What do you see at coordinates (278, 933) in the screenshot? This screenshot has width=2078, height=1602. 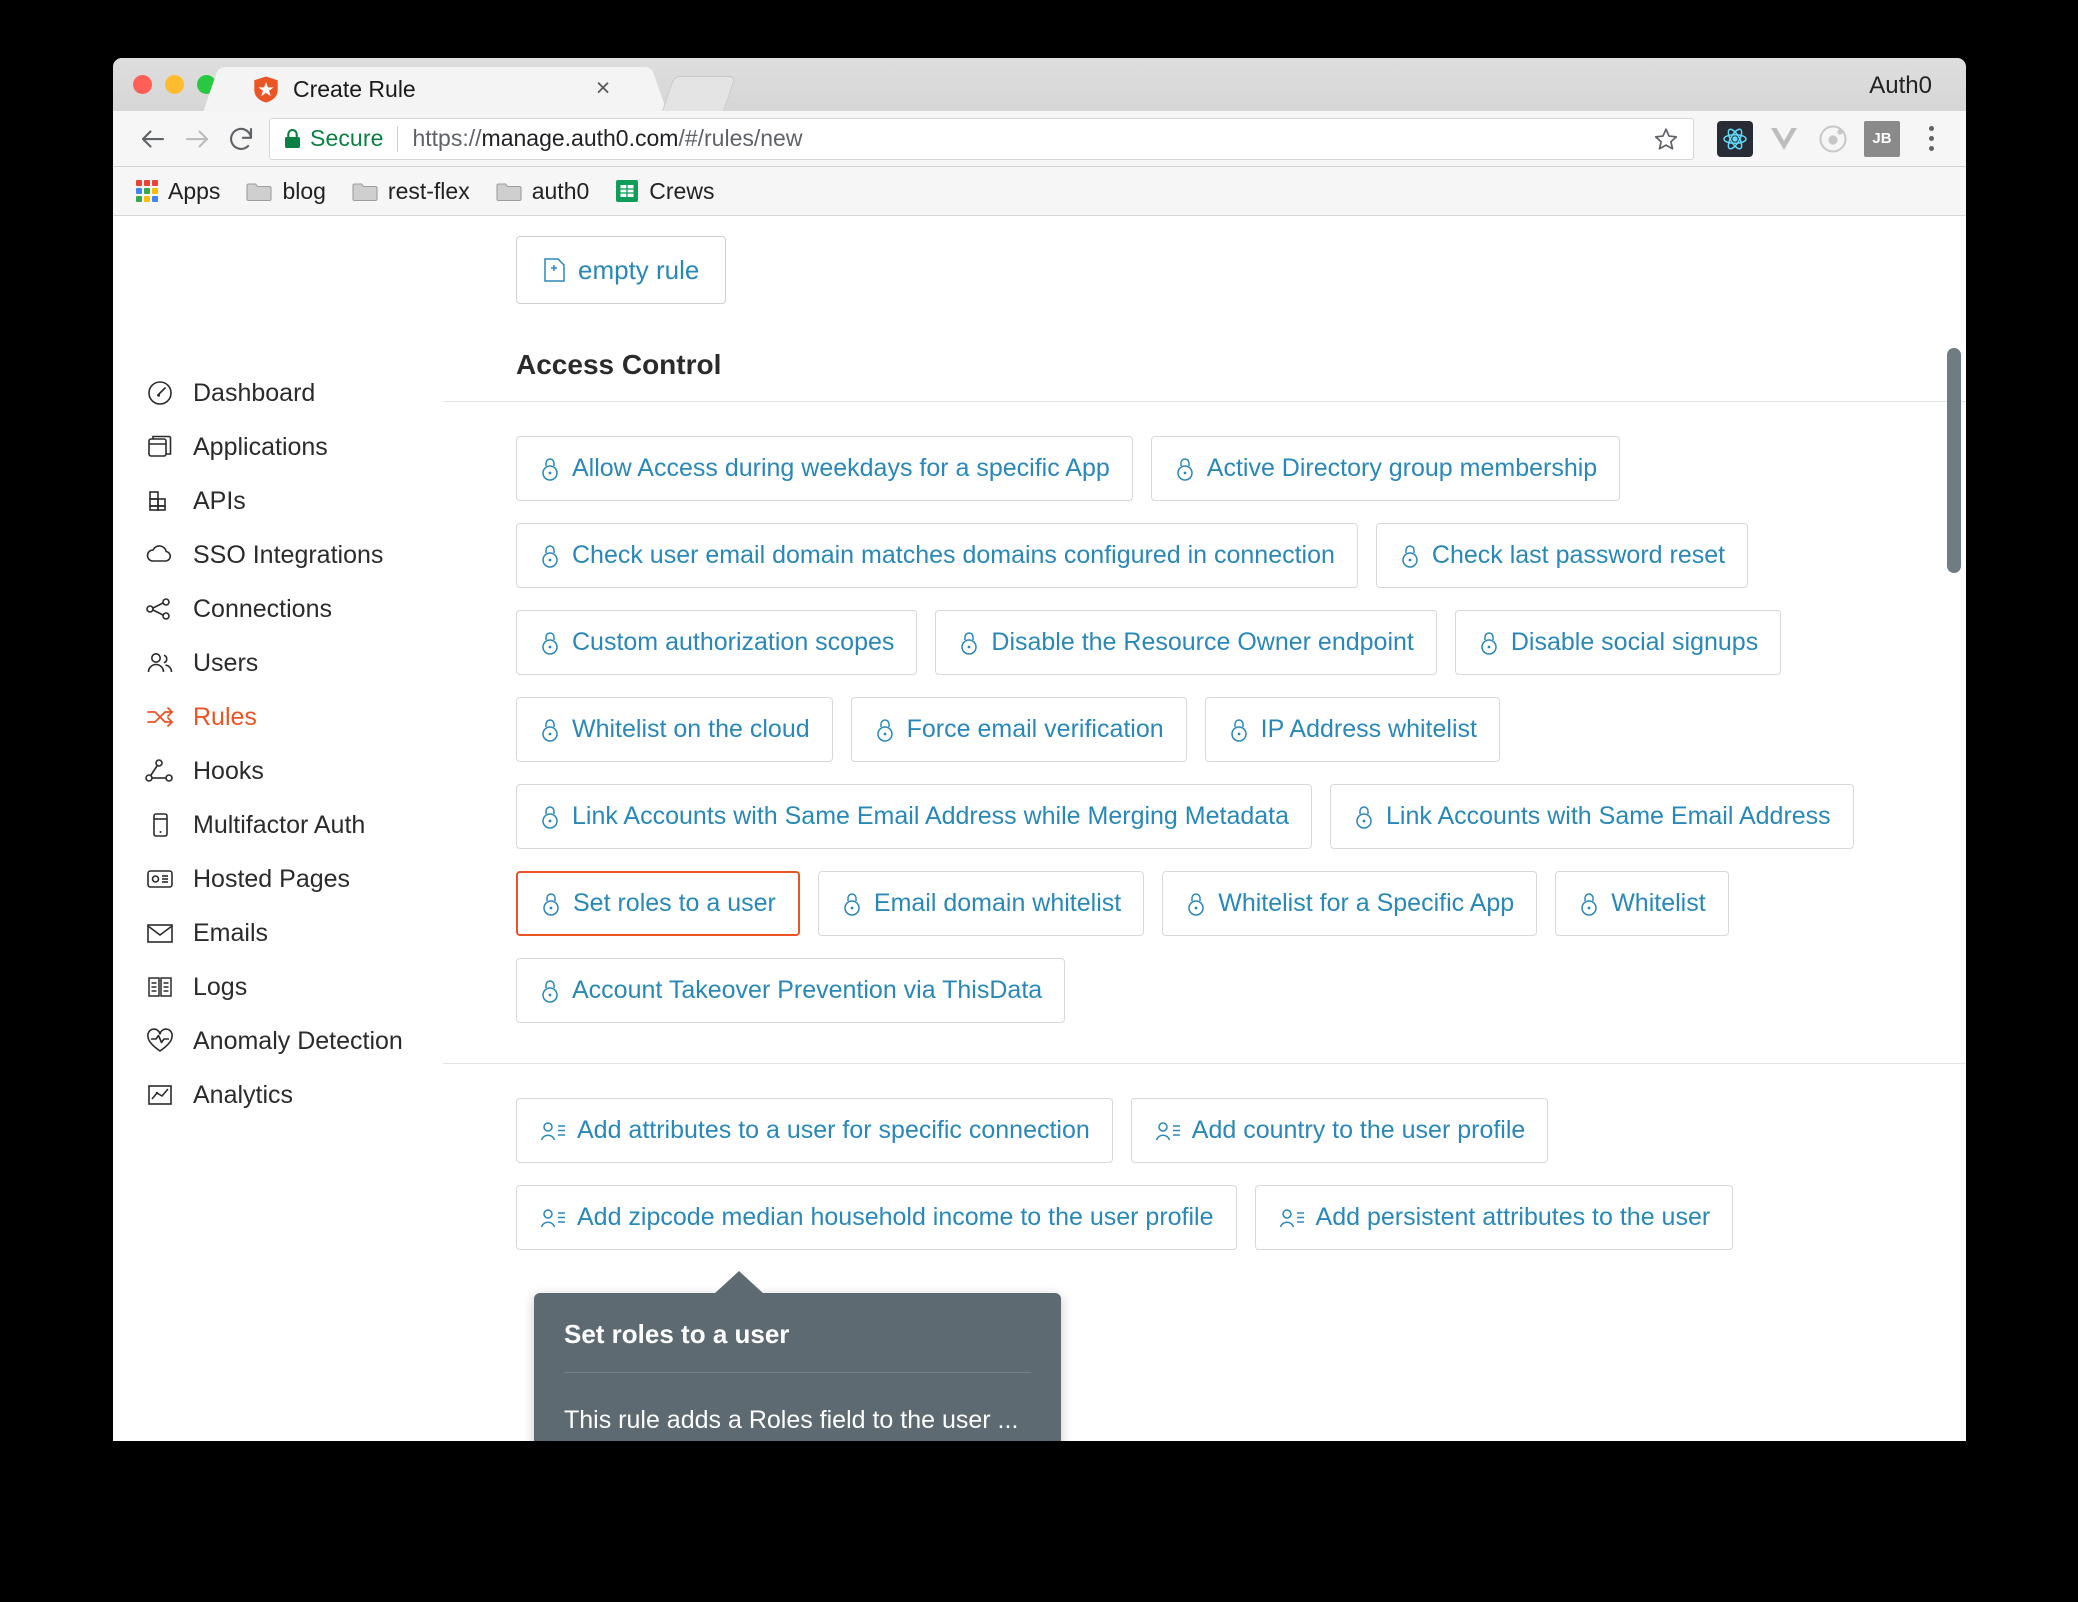 I see `sidebar-item-emails: Emails` at bounding box center [278, 933].